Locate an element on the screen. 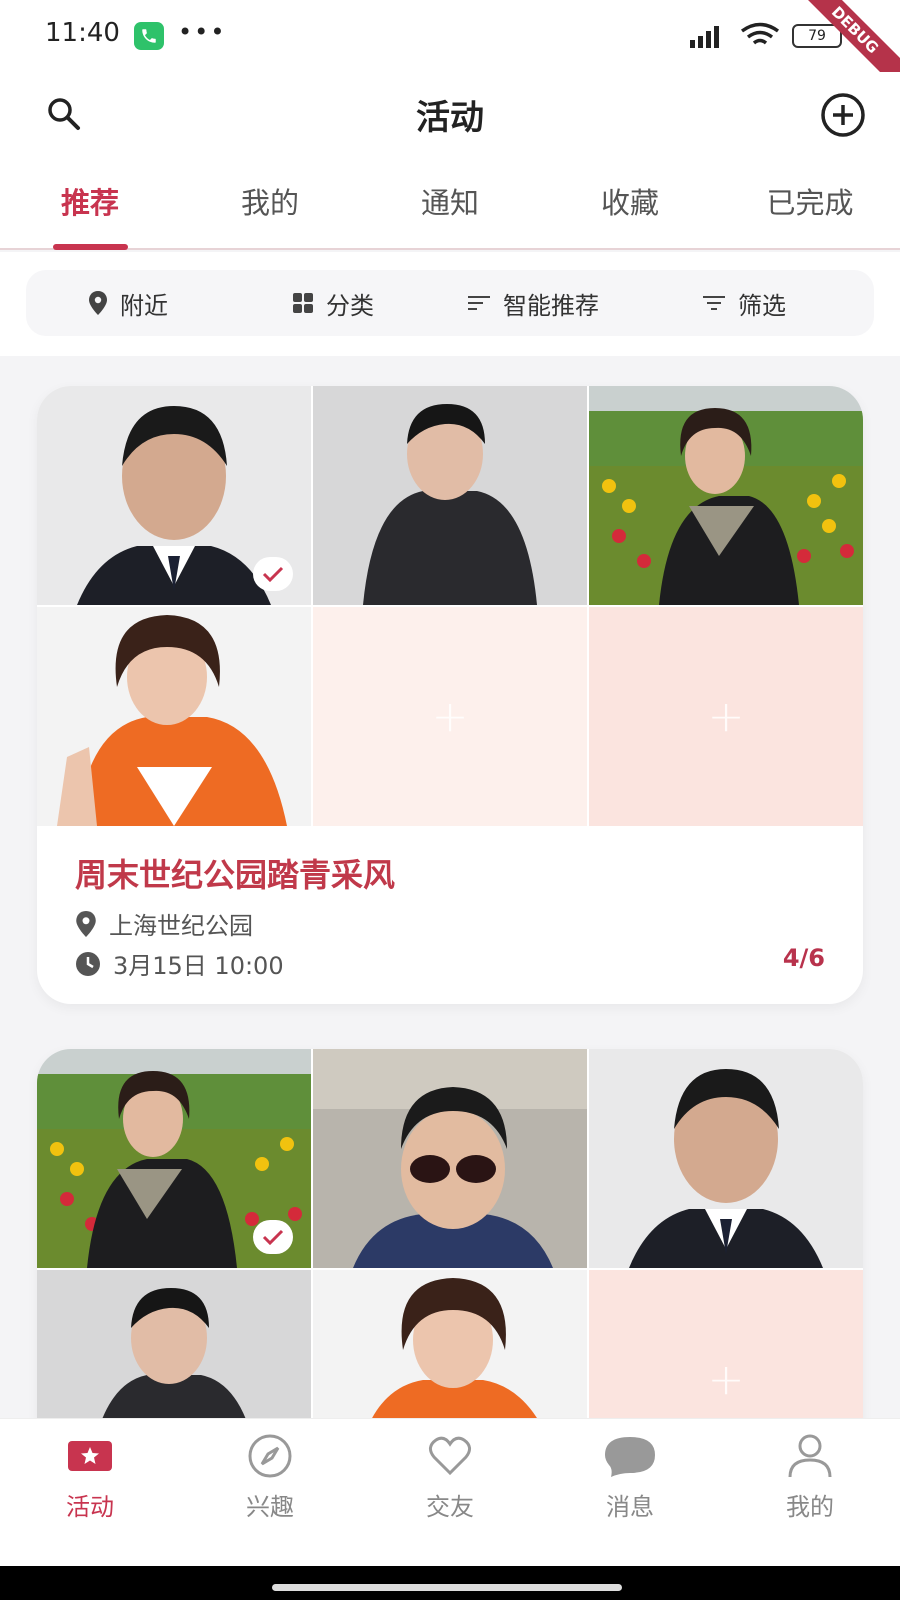 The width and height of the screenshot is (900, 1600). ticket-star-icon is located at coordinates (90, 1456).